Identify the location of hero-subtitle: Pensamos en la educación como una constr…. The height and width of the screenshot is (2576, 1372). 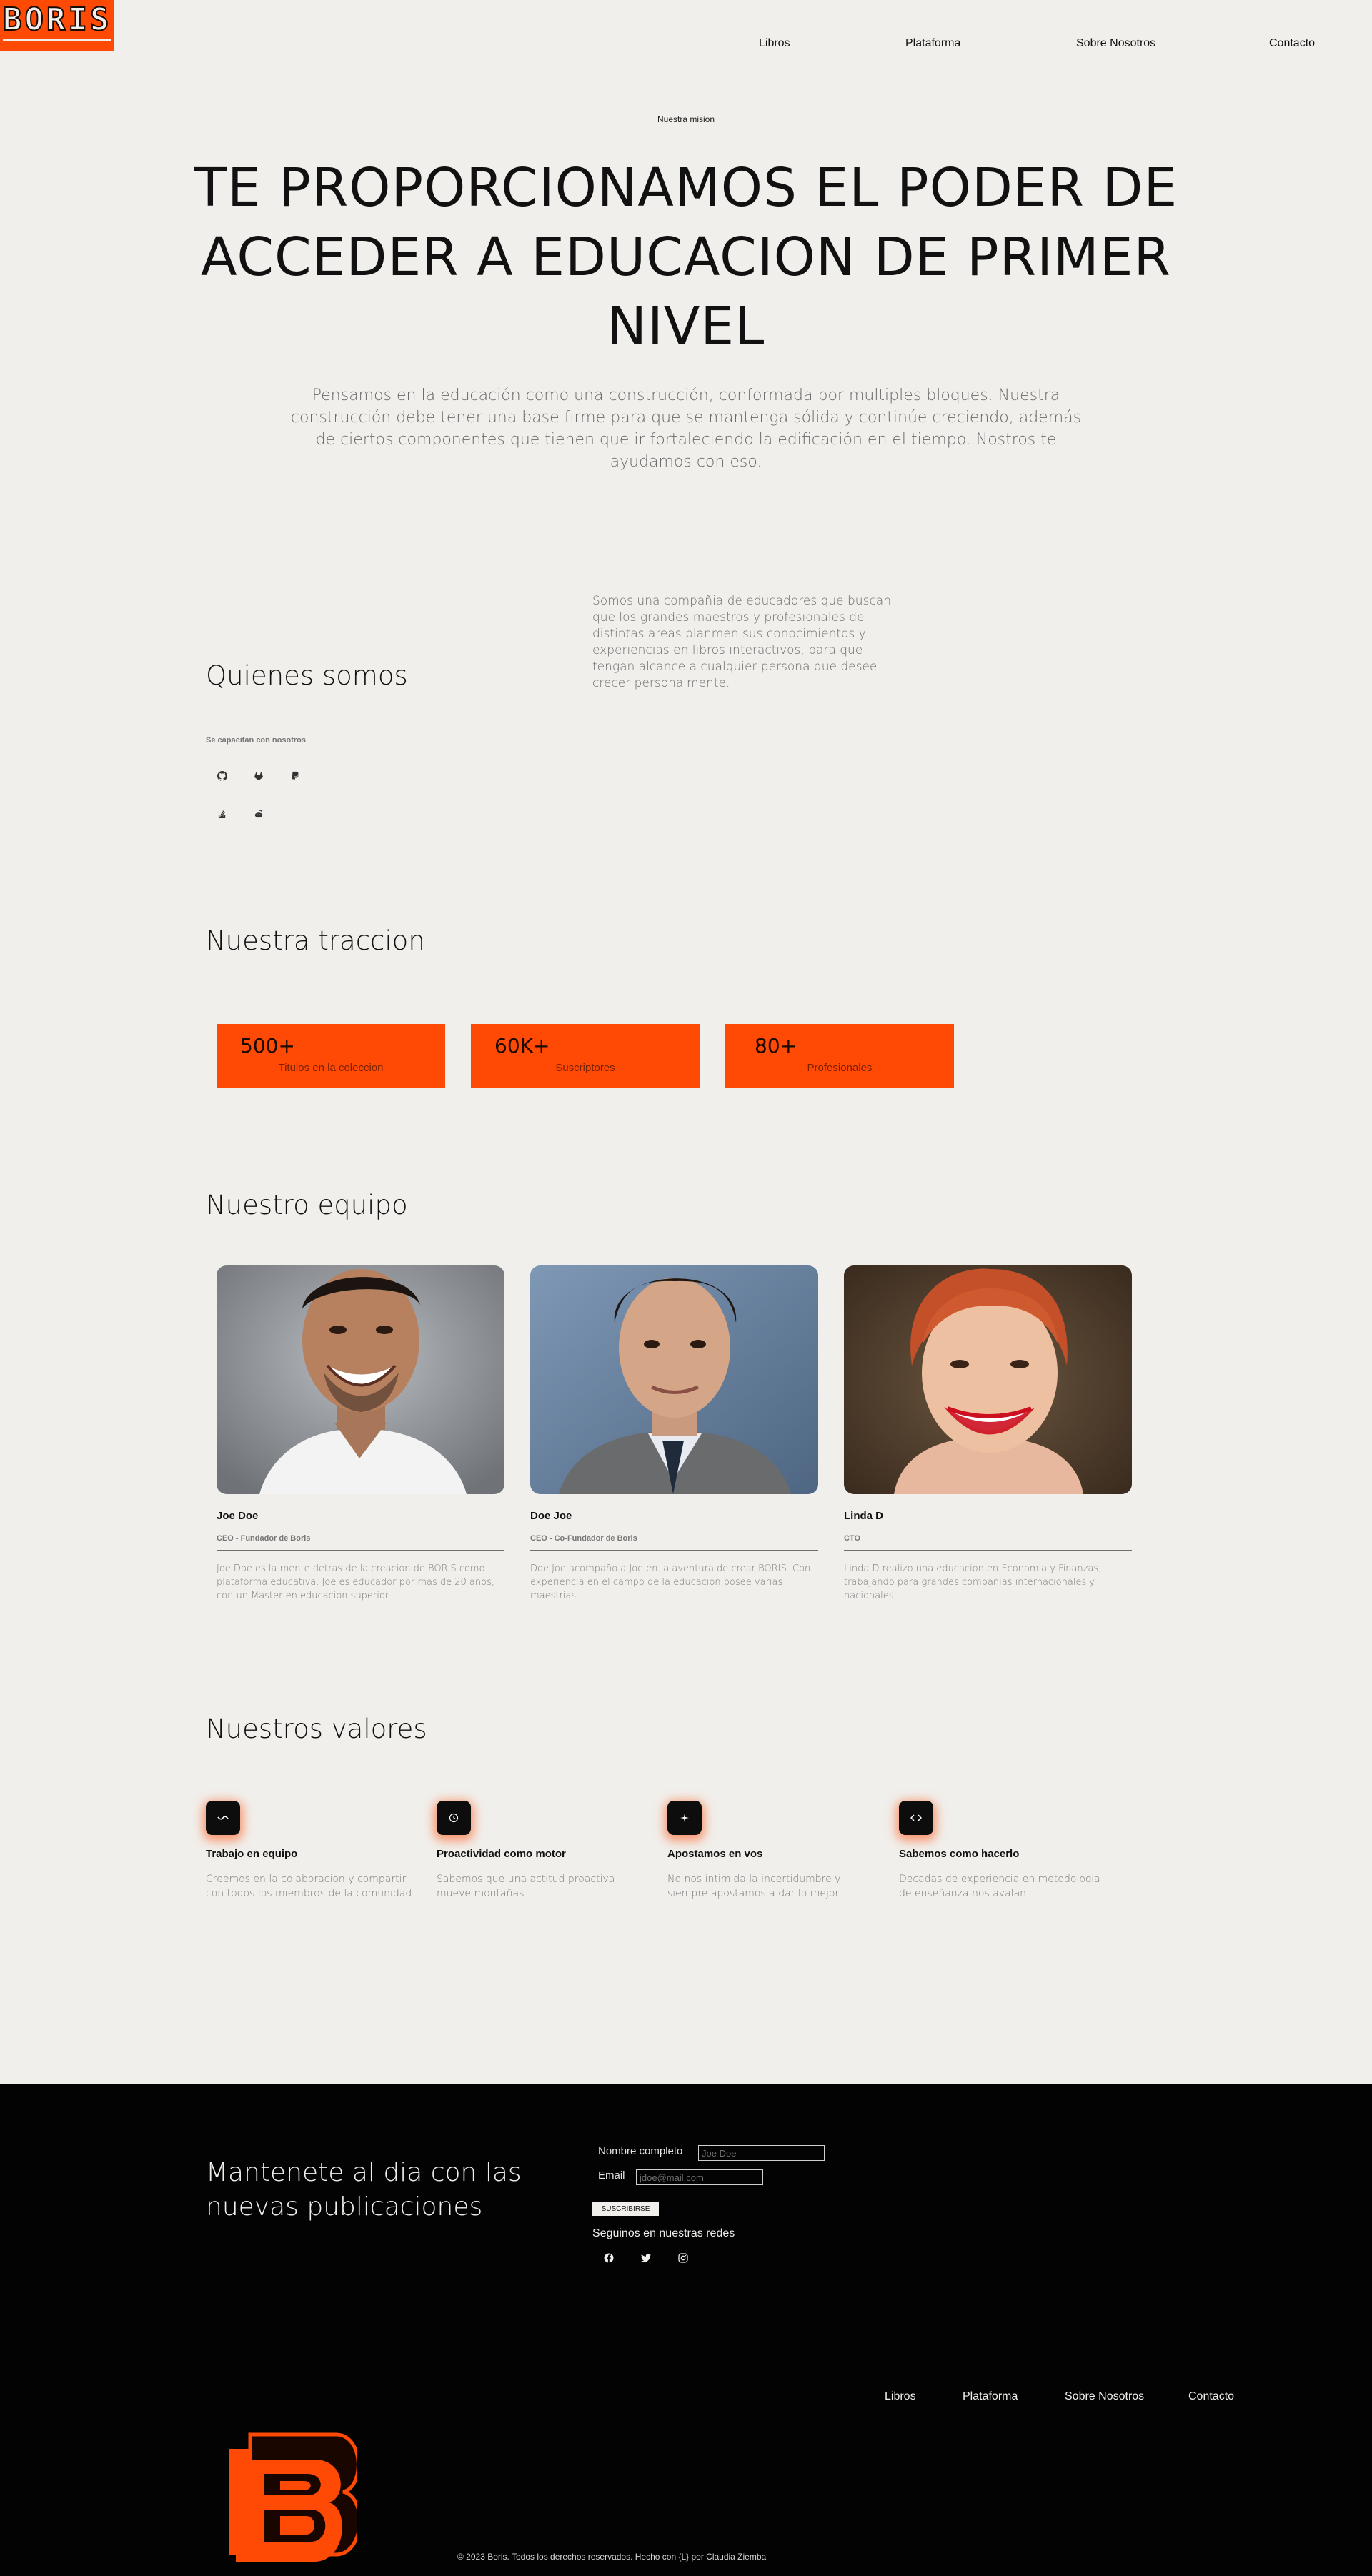
(686, 429).